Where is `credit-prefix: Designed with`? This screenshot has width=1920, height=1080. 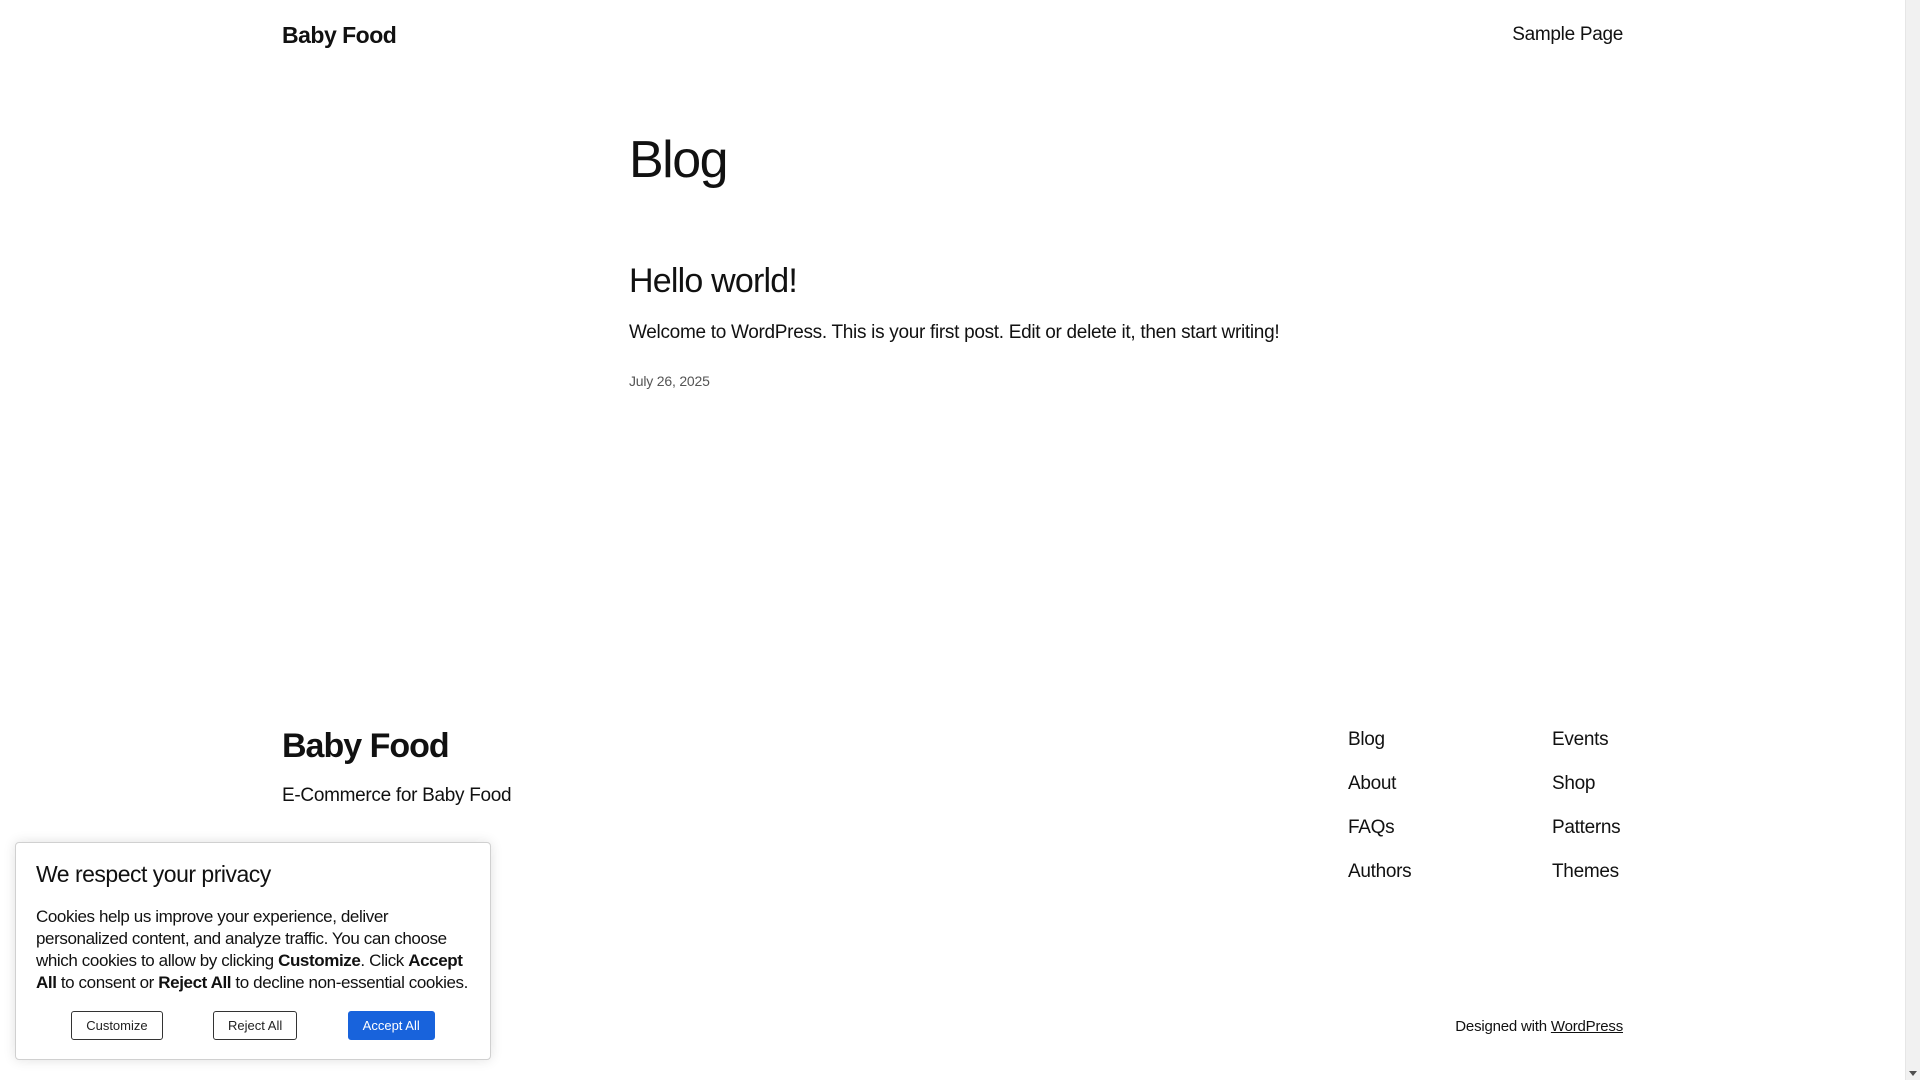
credit-prefix: Designed with is located at coordinates (1501, 1026).